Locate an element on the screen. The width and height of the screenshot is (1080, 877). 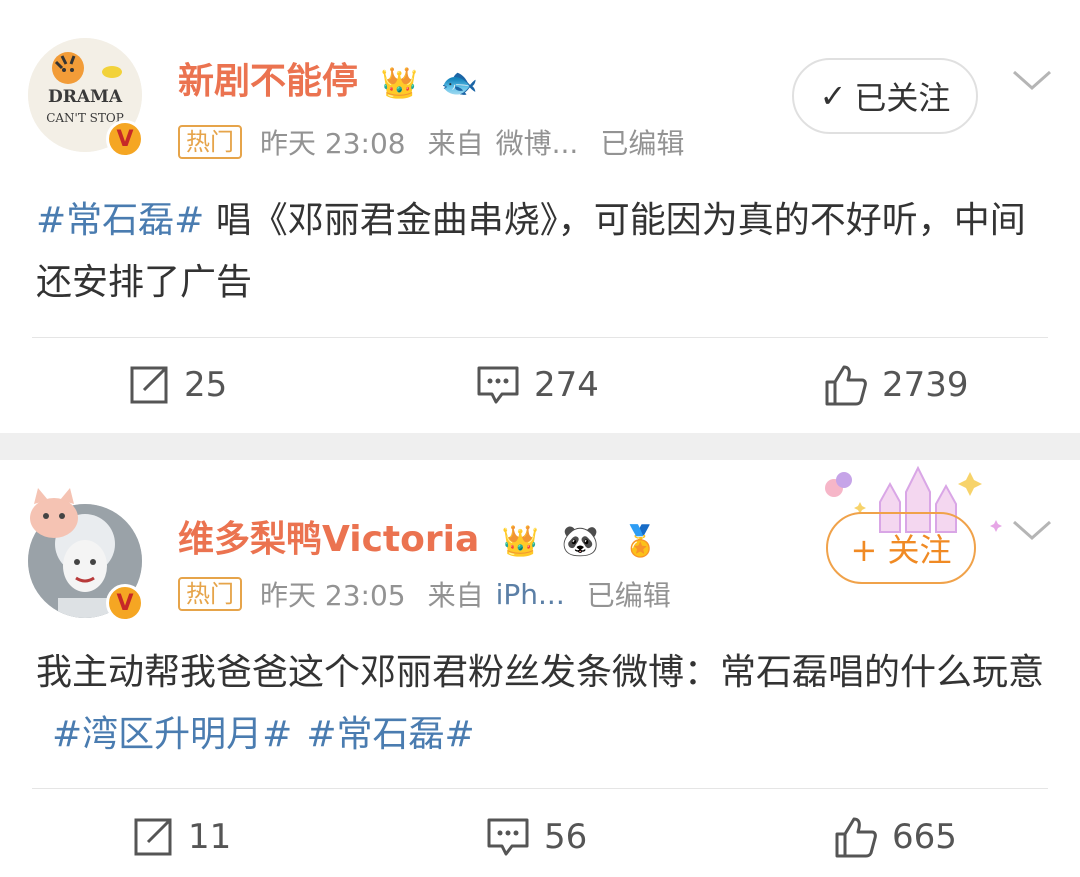
action-bar: 25 274 2739 is located at coordinates (540, 386).